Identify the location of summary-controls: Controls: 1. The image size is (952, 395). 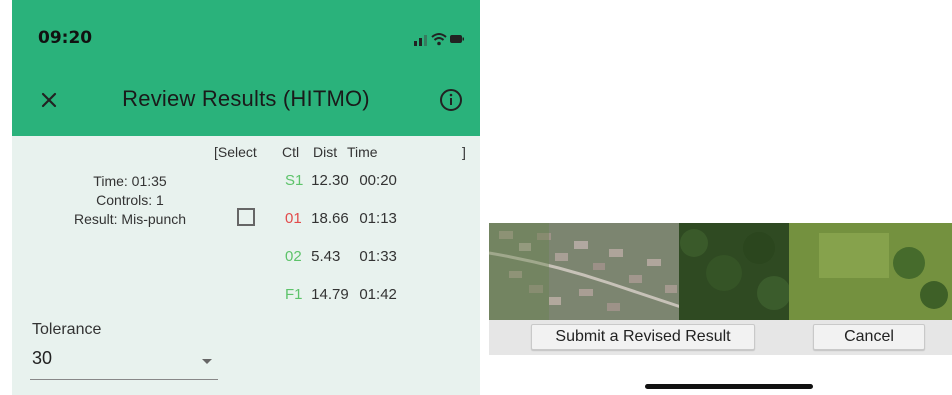
(130, 200).